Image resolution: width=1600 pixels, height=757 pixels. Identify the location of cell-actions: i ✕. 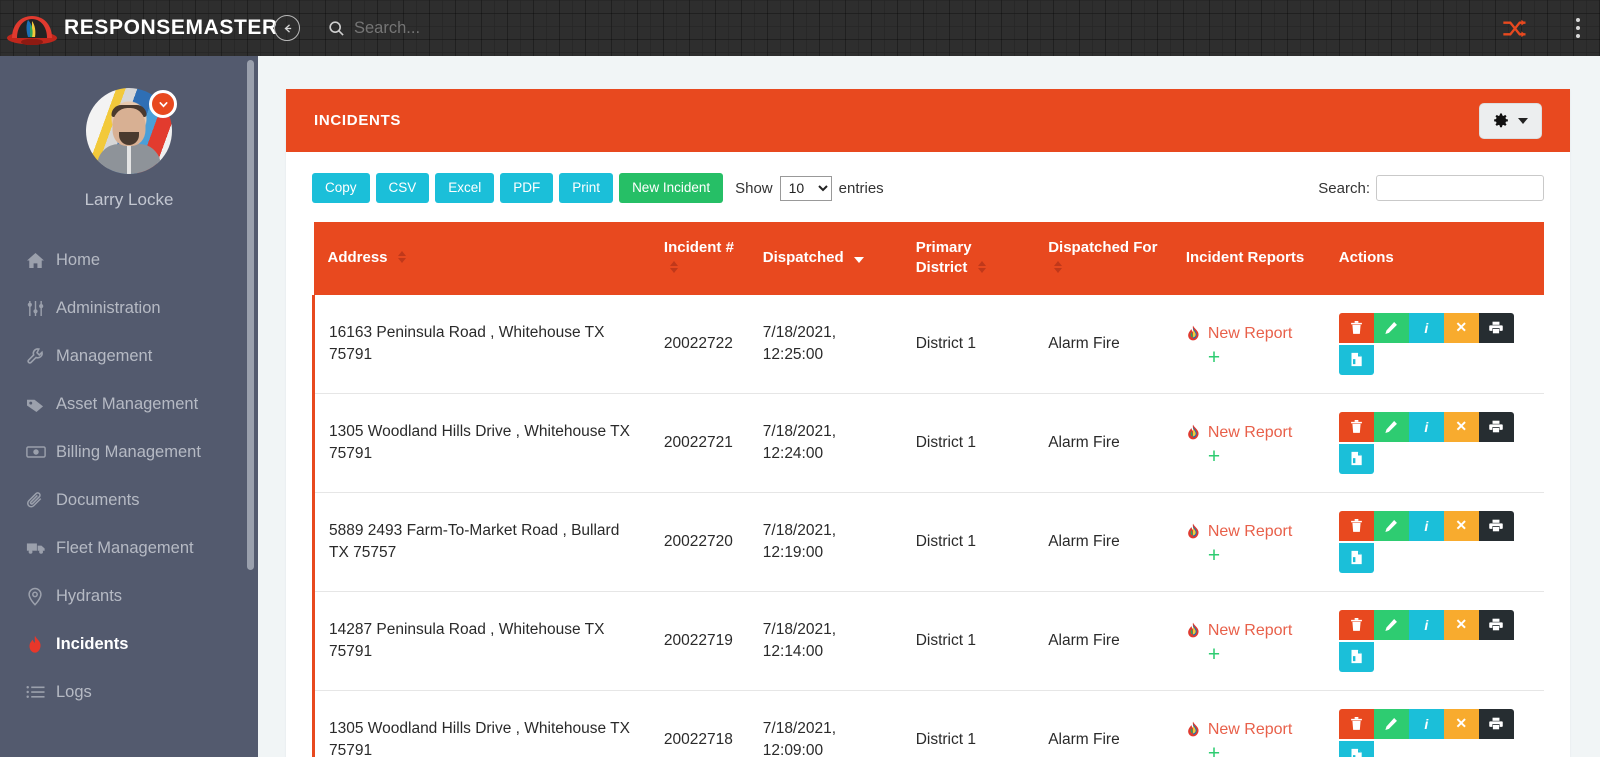
(1434, 723).